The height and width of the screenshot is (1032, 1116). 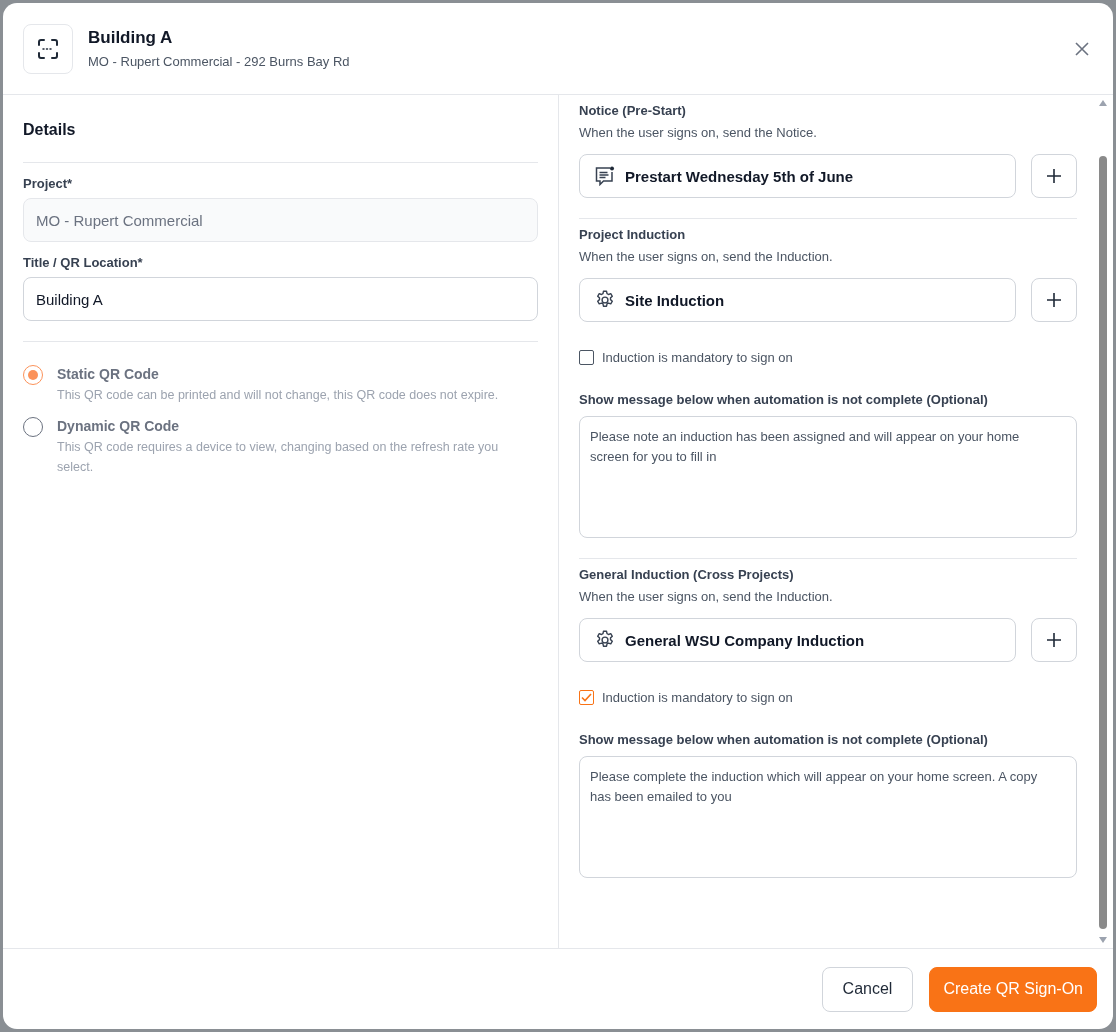 What do you see at coordinates (797, 176) in the screenshot?
I see `selected-item-field: Prestart Wednesday 5th of June` at bounding box center [797, 176].